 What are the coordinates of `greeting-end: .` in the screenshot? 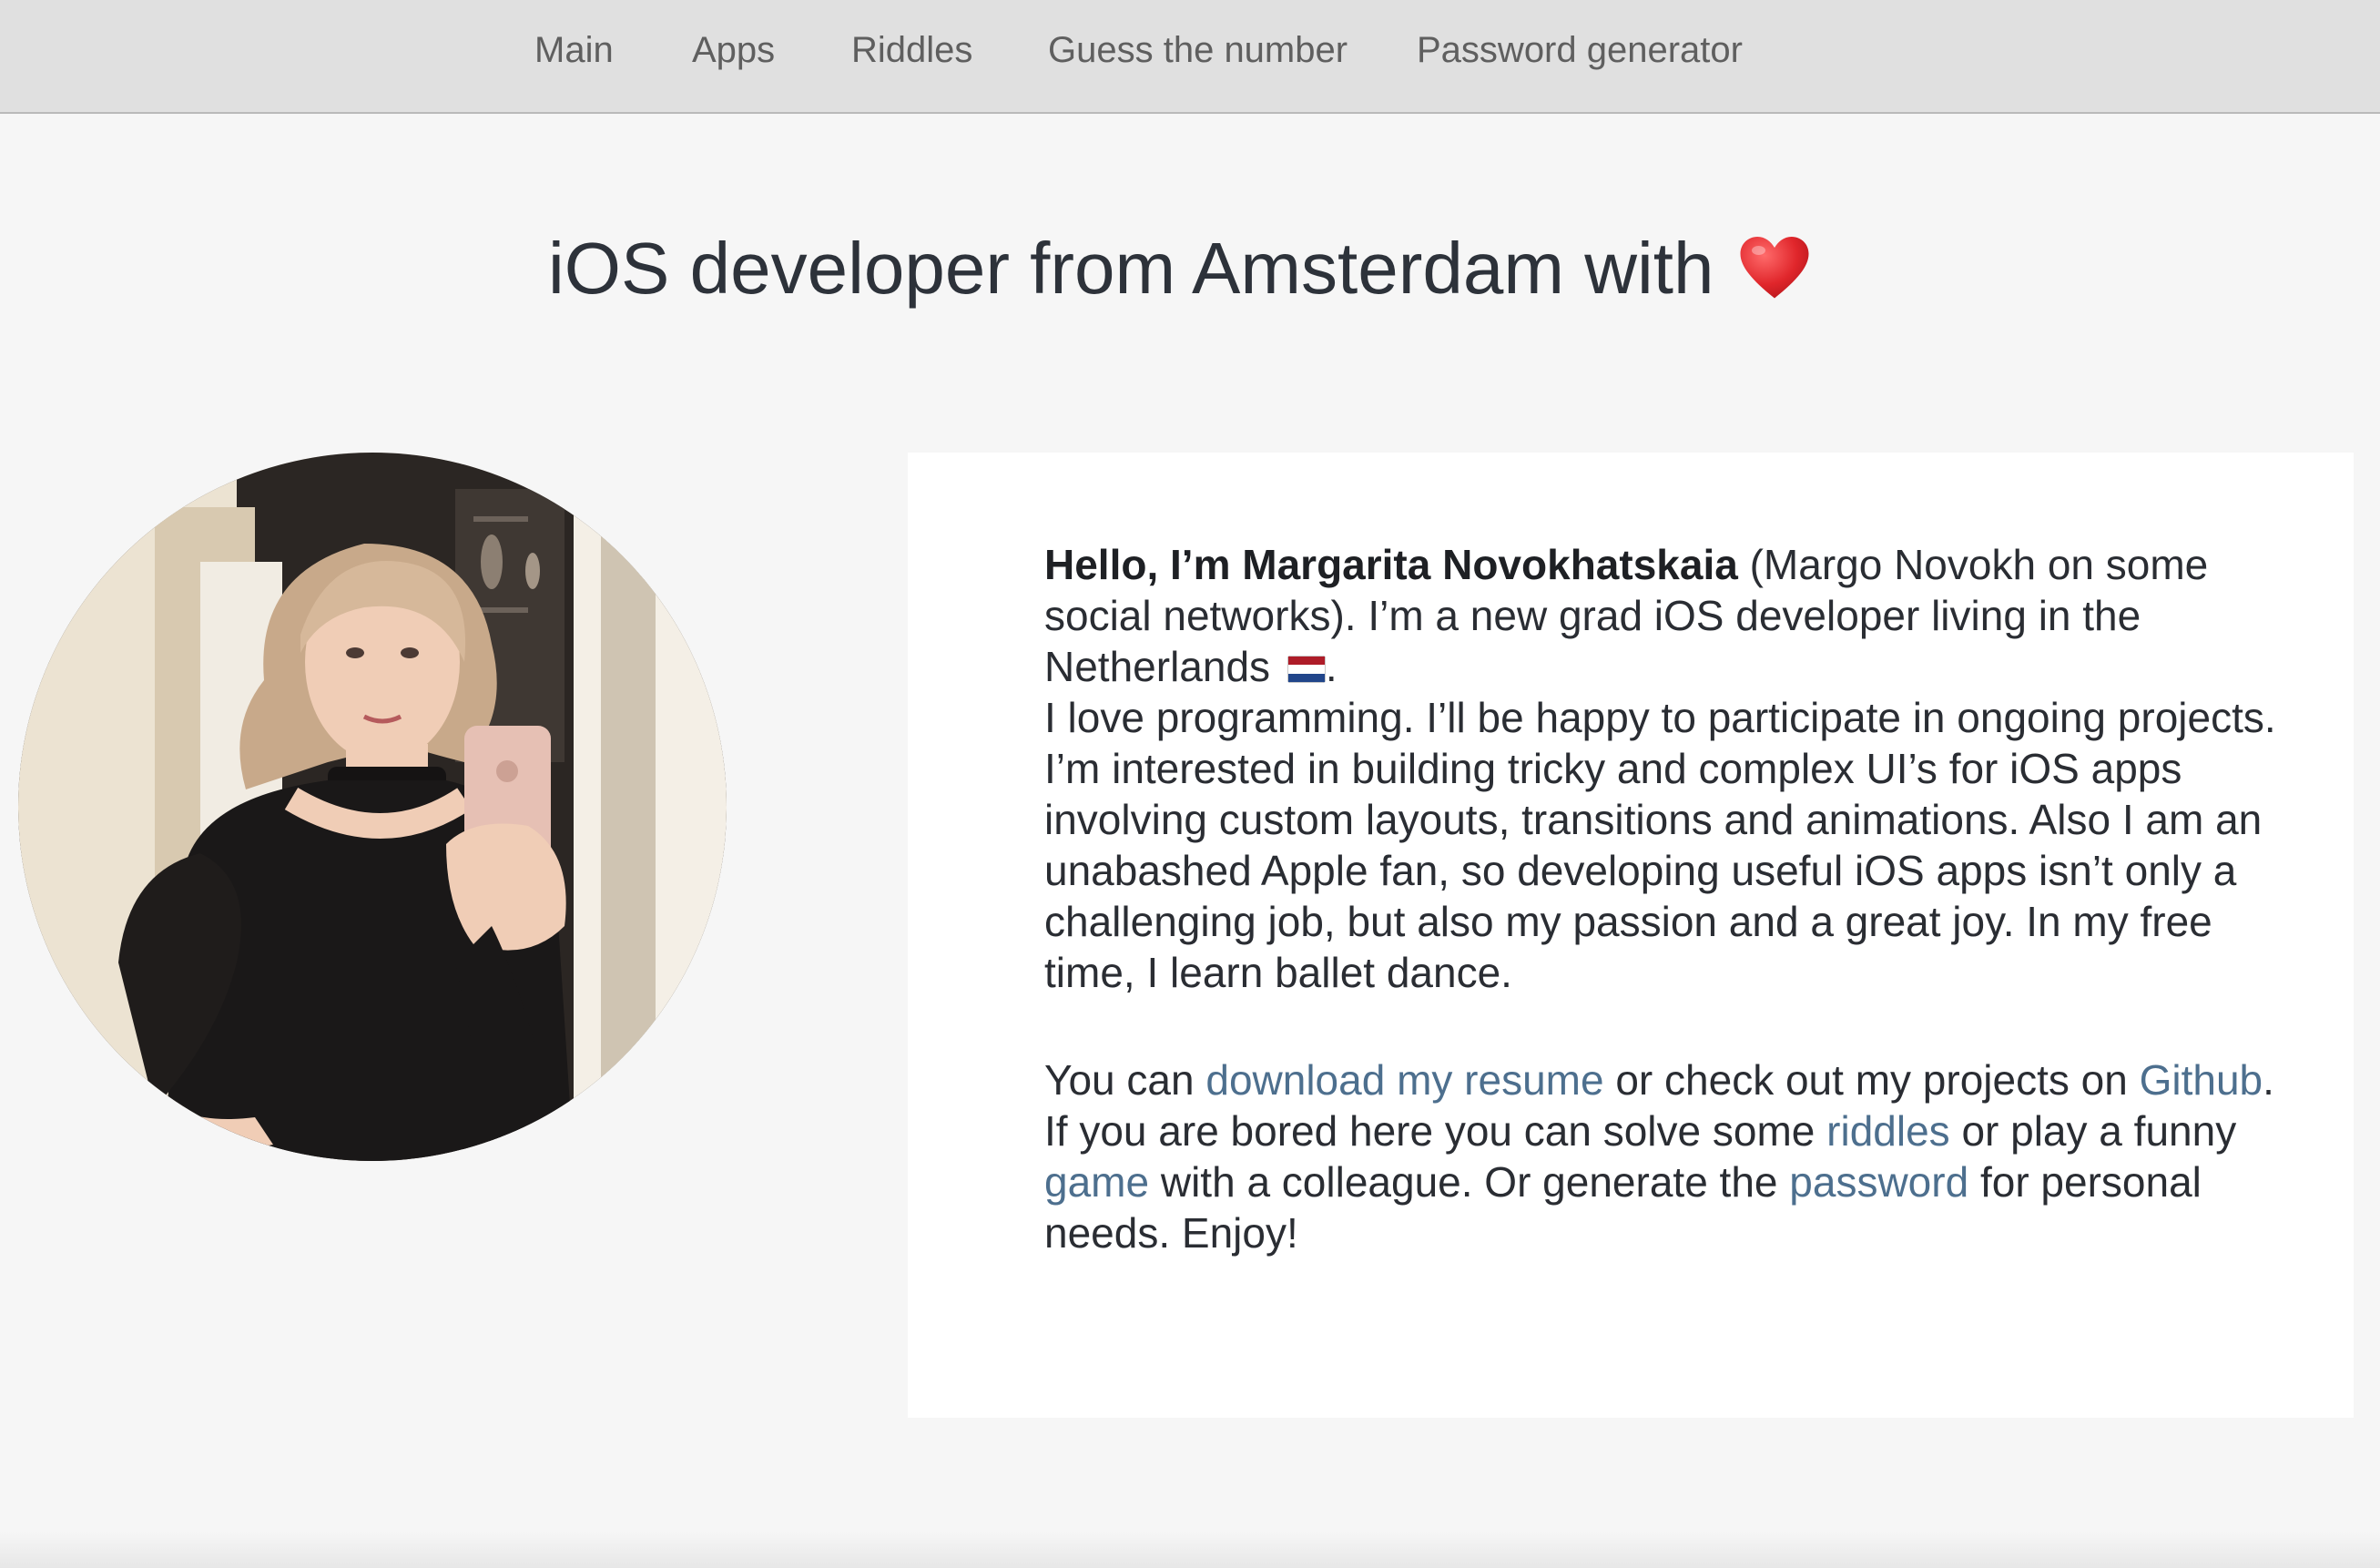 It's located at (1331, 666).